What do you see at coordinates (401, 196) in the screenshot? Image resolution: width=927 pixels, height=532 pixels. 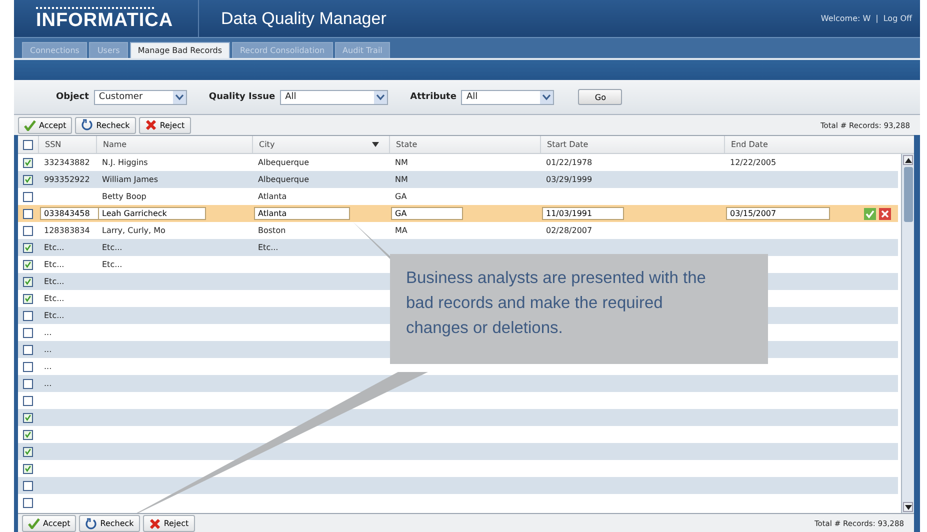 I see `table-cell: GA` at bounding box center [401, 196].